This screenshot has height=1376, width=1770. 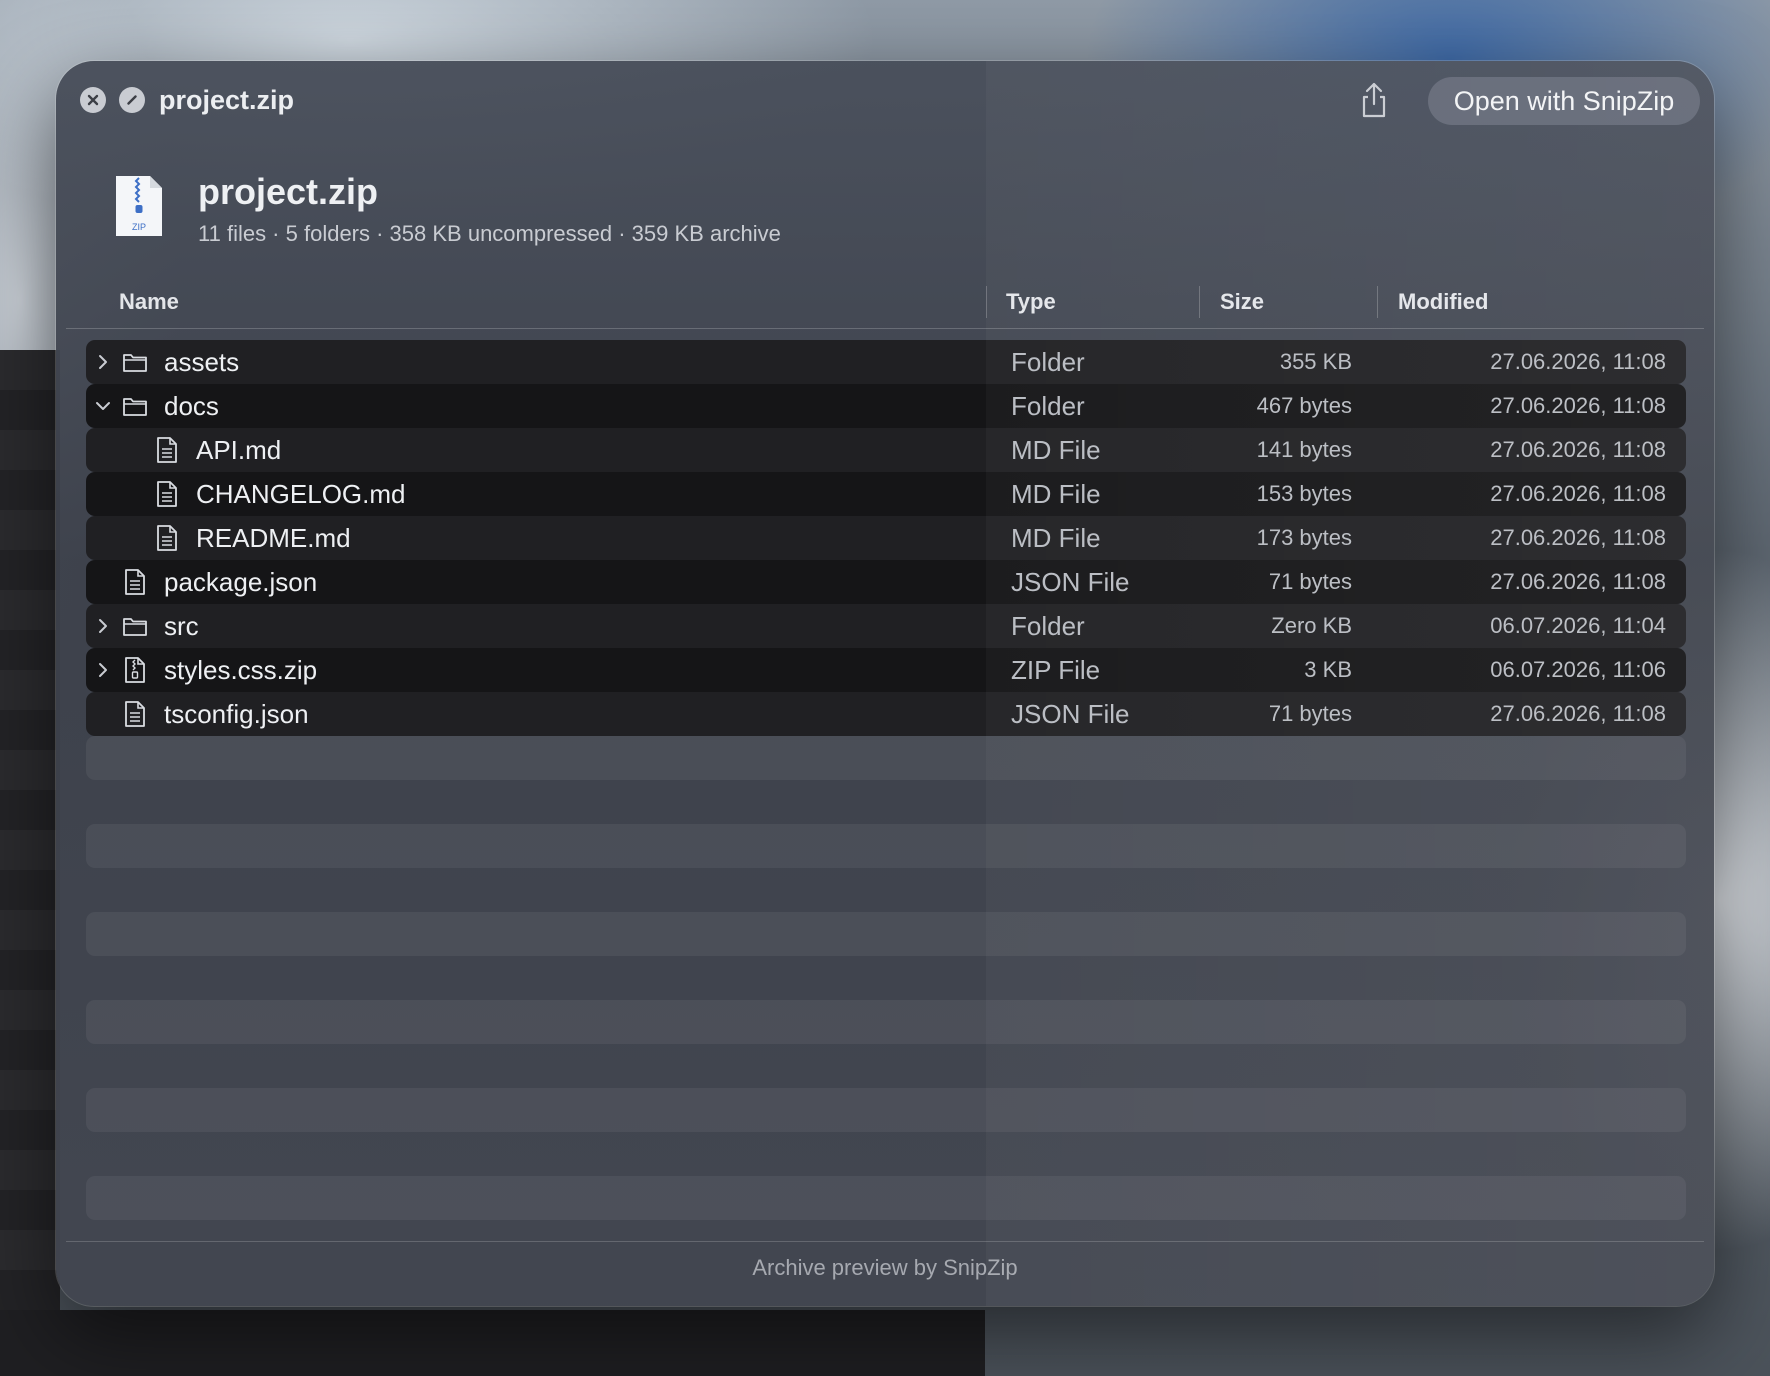 What do you see at coordinates (1315, 361) in the screenshot?
I see `file-size: 355 KB` at bounding box center [1315, 361].